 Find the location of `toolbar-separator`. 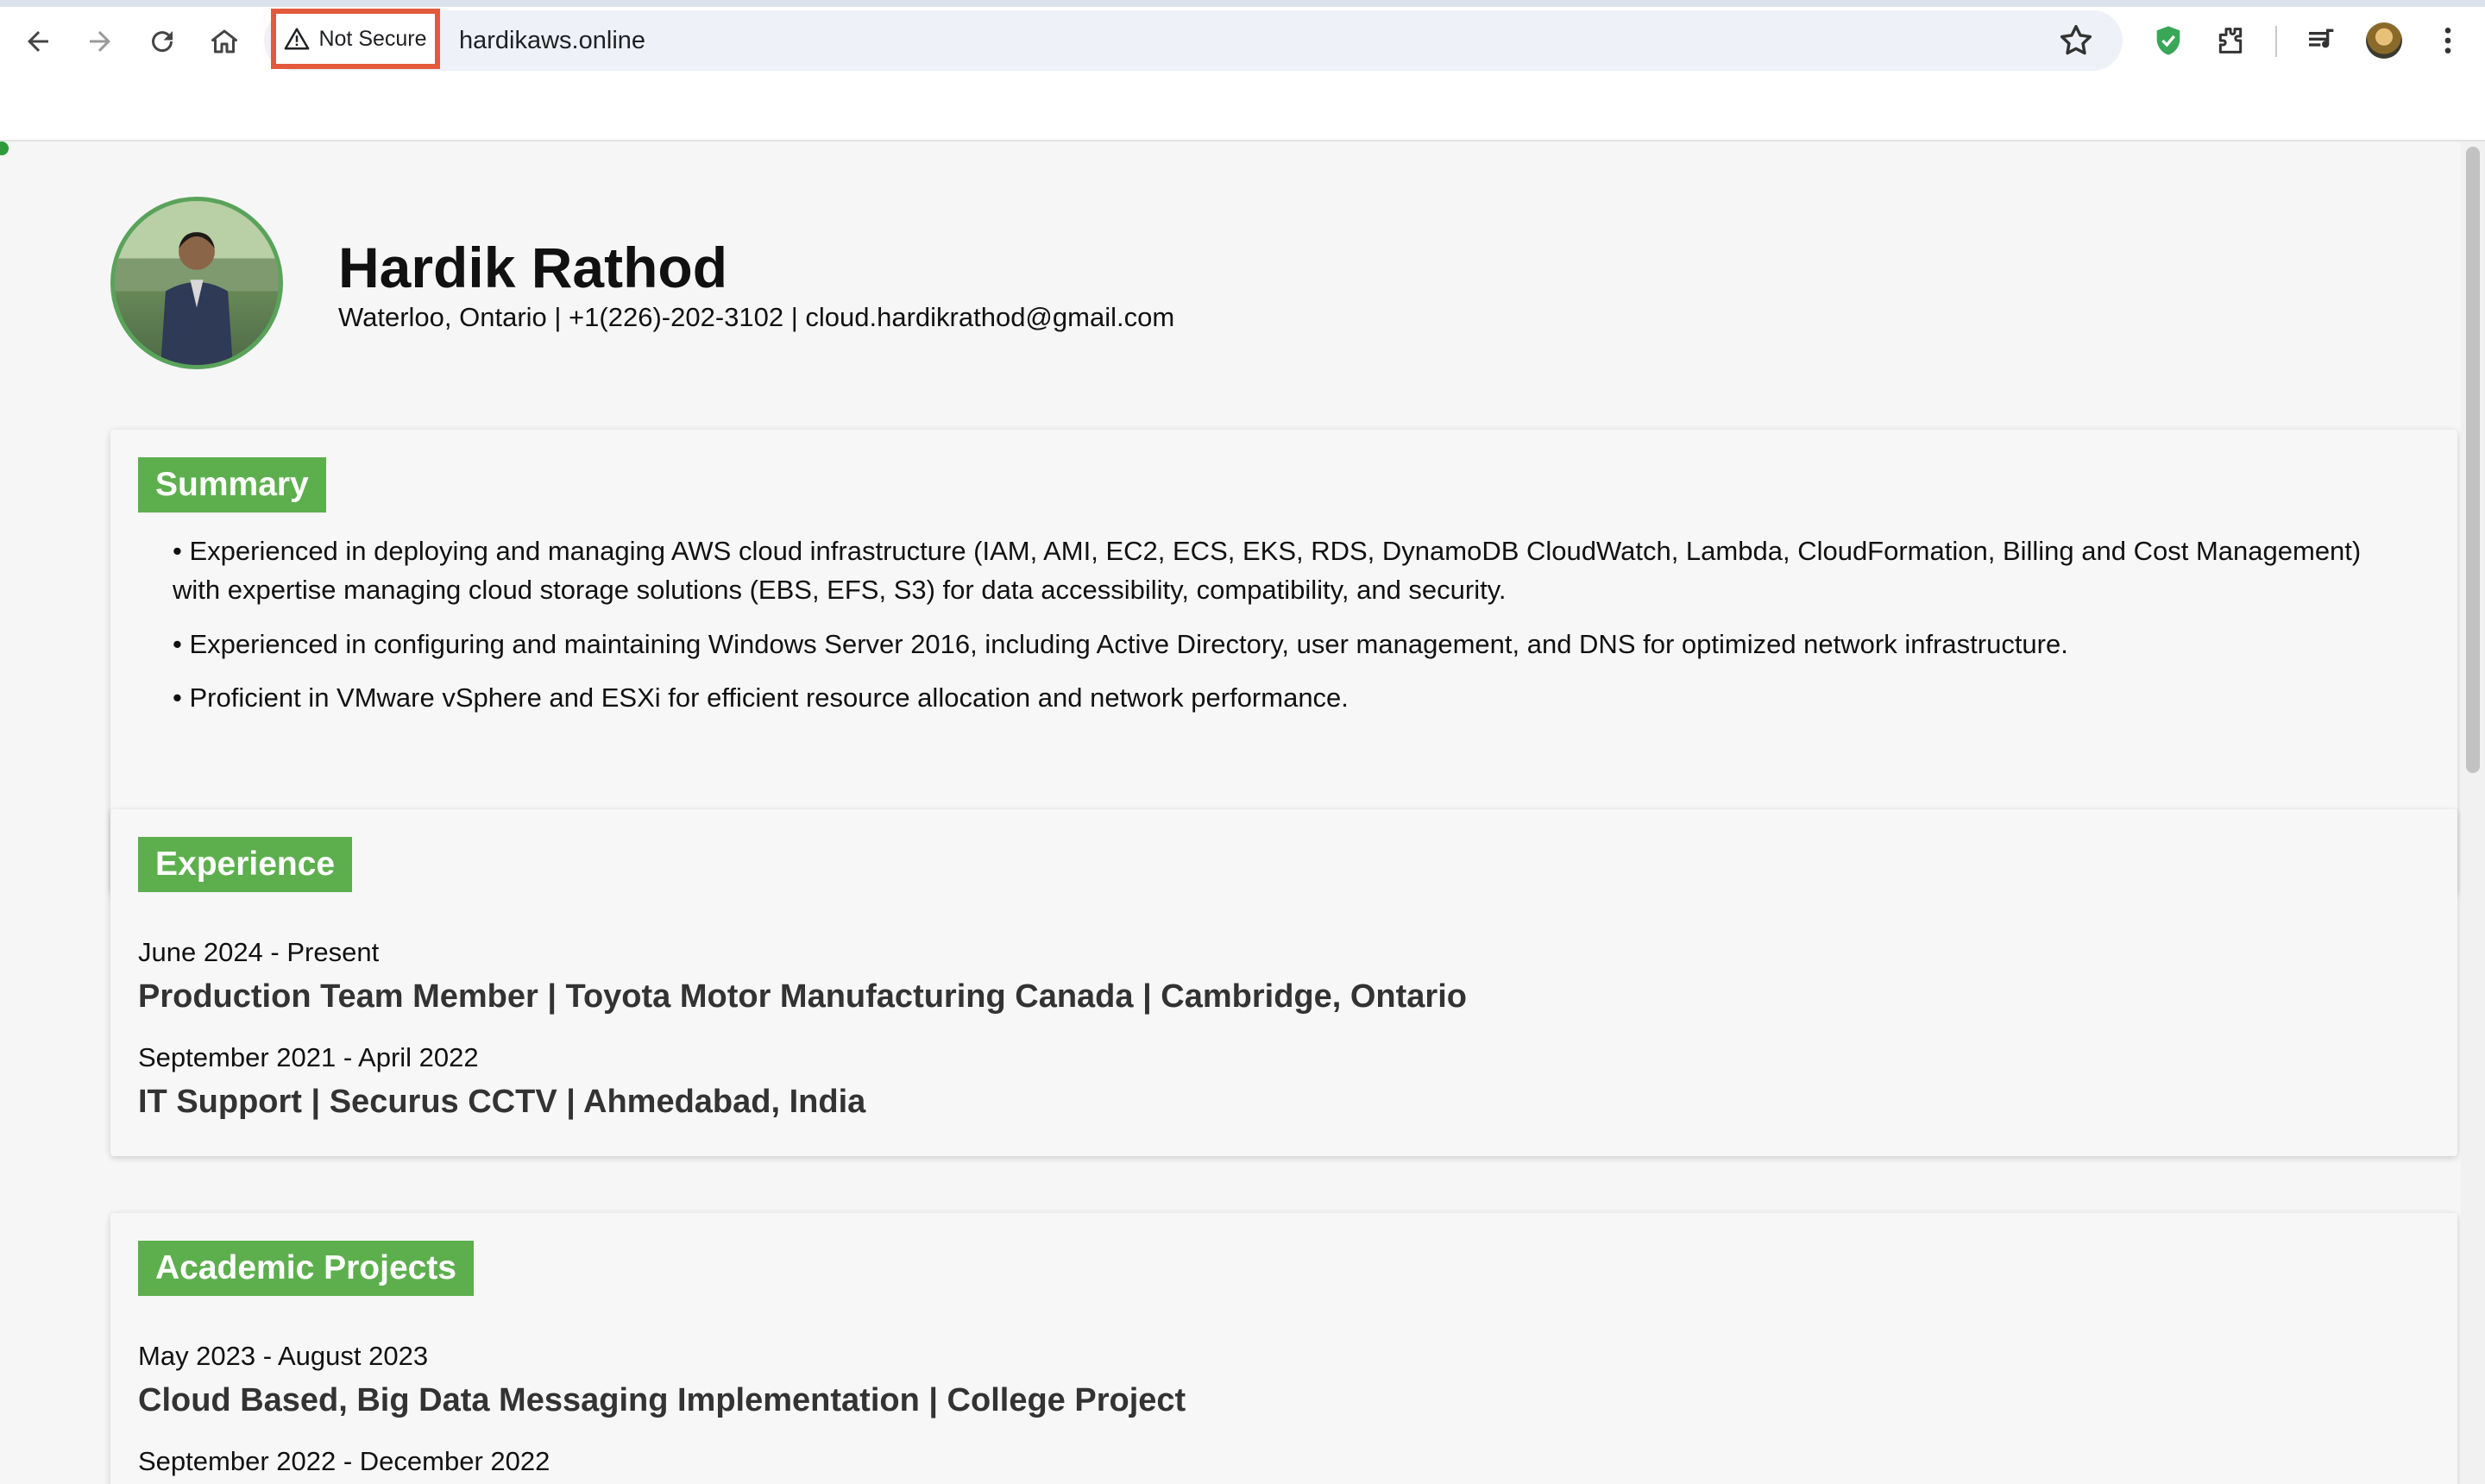

toolbar-separator is located at coordinates (2276, 41).